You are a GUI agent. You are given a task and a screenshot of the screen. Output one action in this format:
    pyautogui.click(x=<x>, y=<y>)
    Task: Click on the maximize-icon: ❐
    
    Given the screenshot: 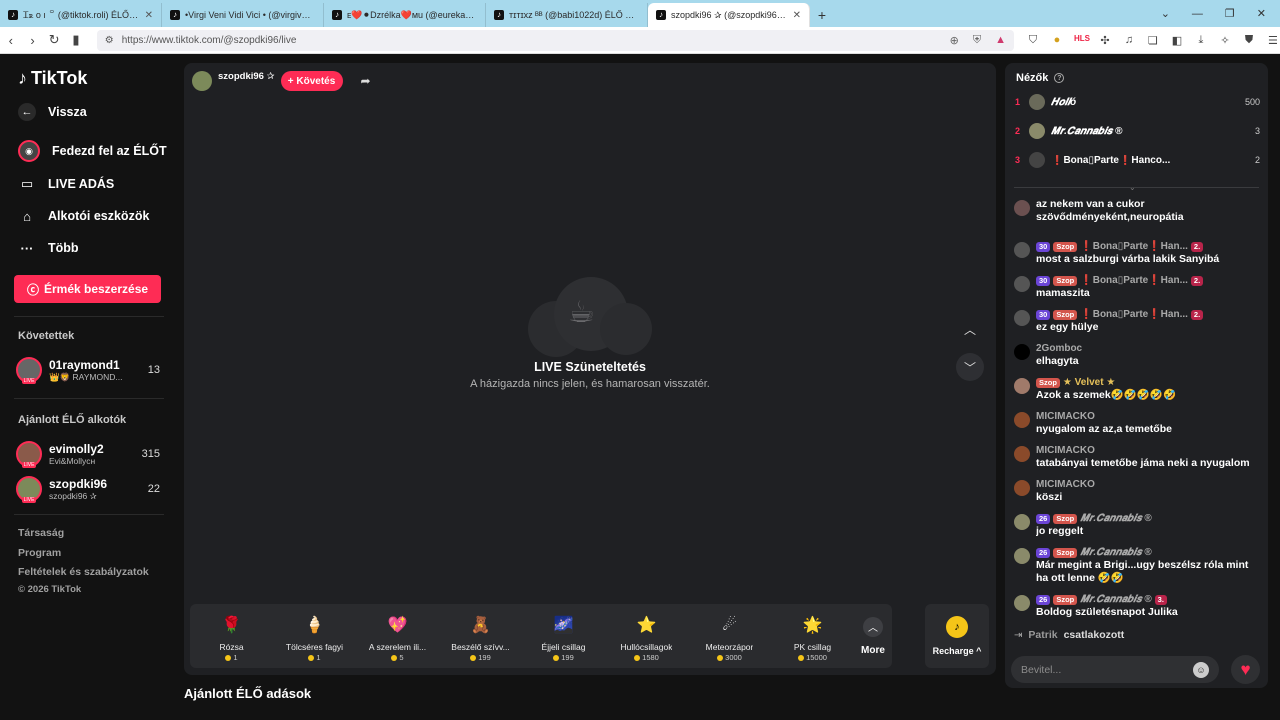 What is the action you would take?
    pyautogui.click(x=1230, y=13)
    